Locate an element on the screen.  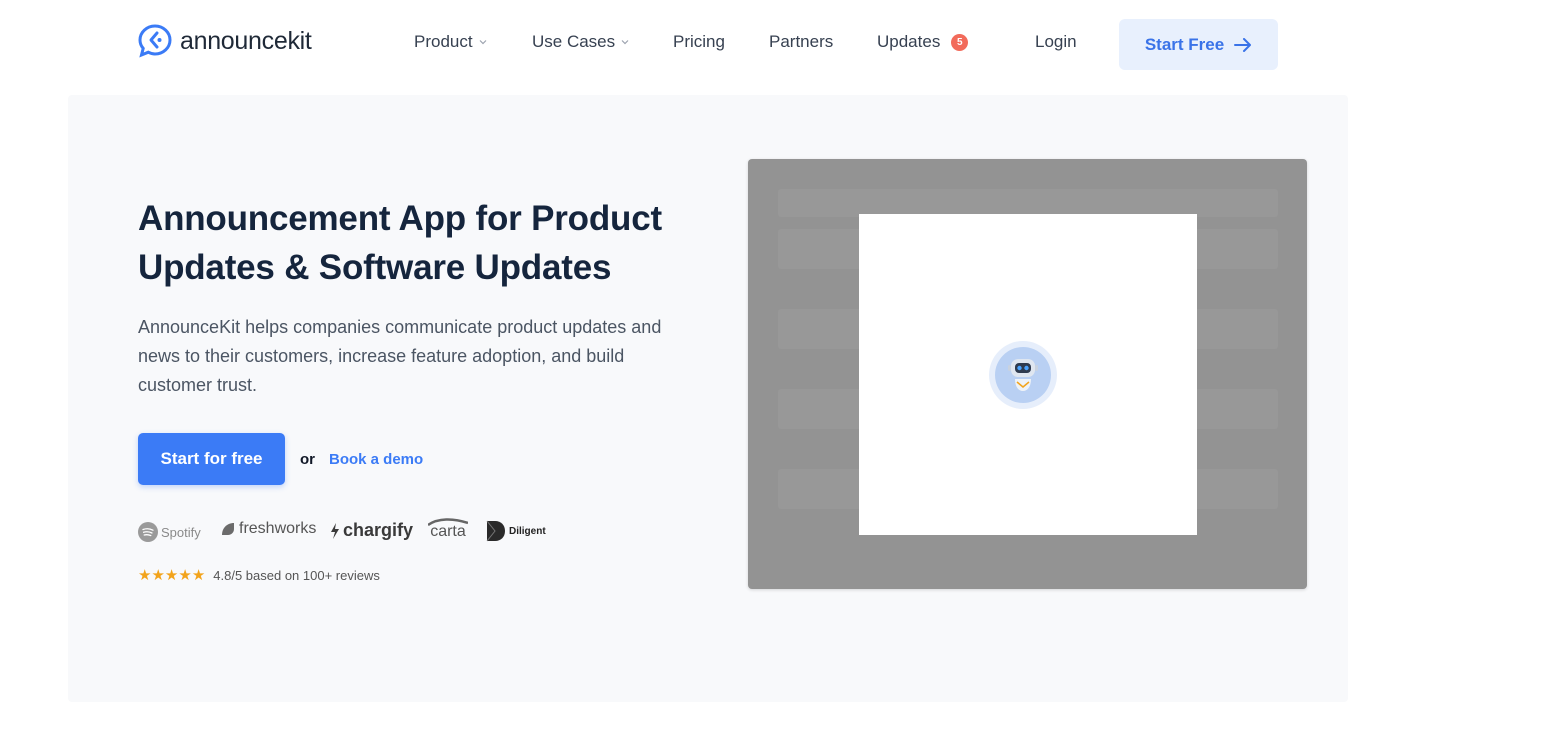
logo-wordmark: announcekit is located at coordinates (246, 41).